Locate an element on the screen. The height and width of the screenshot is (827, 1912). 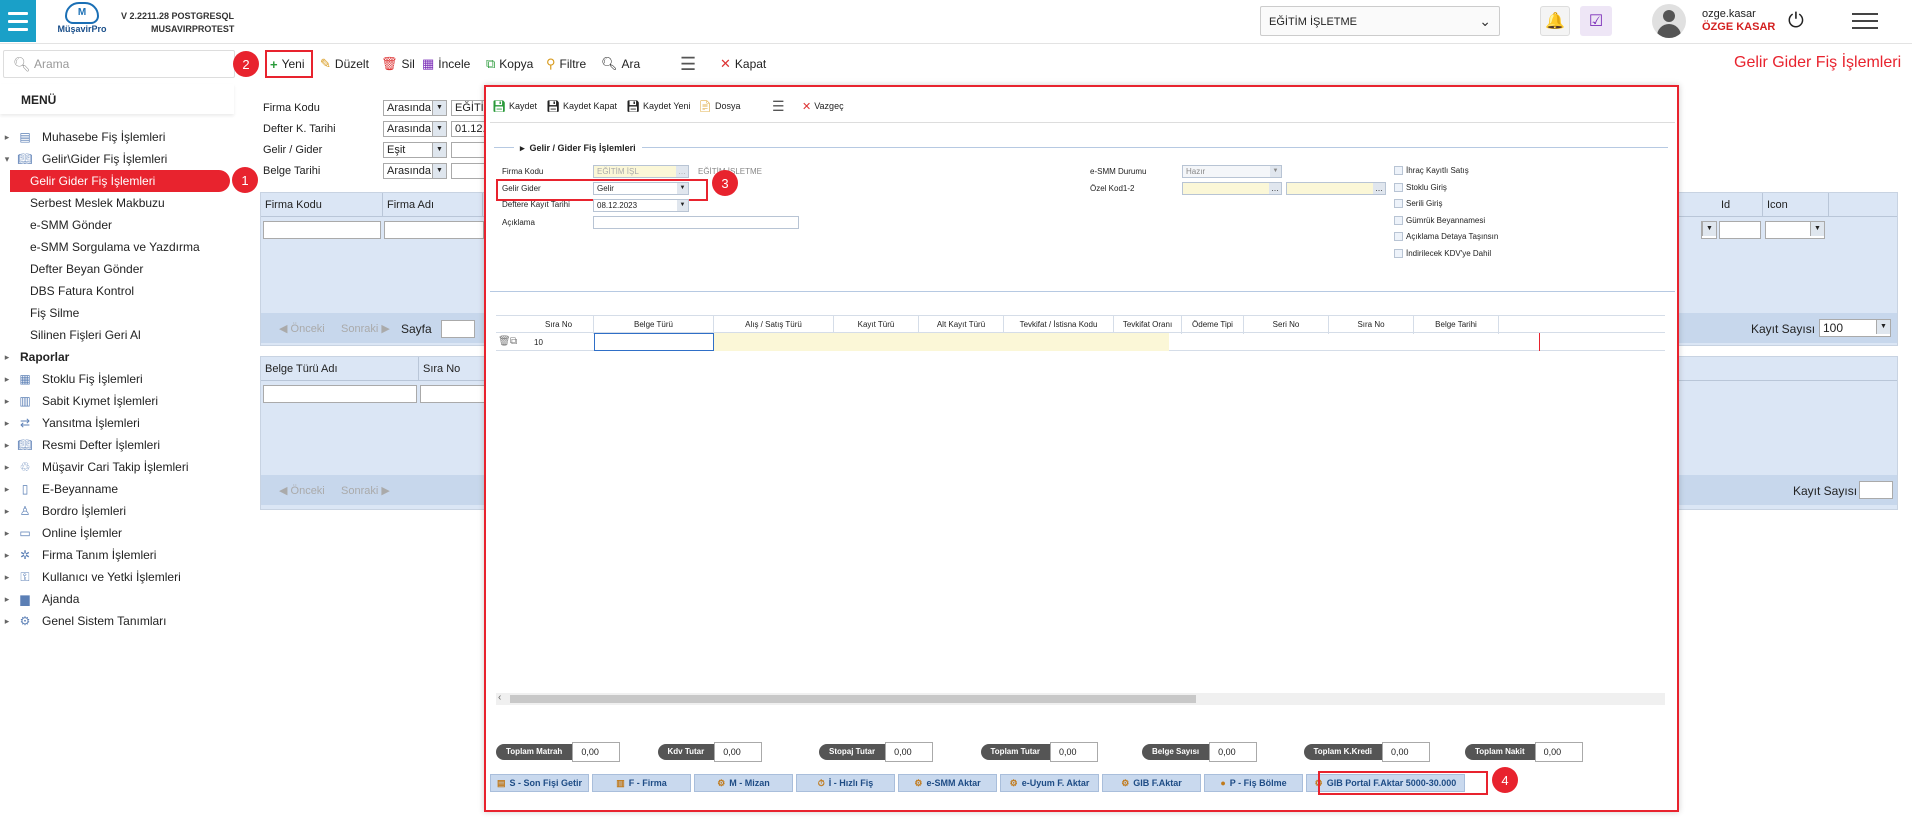
sidebar-item: ▸ ♙ Bordro İşlemleri is located at coordinates (120, 511).